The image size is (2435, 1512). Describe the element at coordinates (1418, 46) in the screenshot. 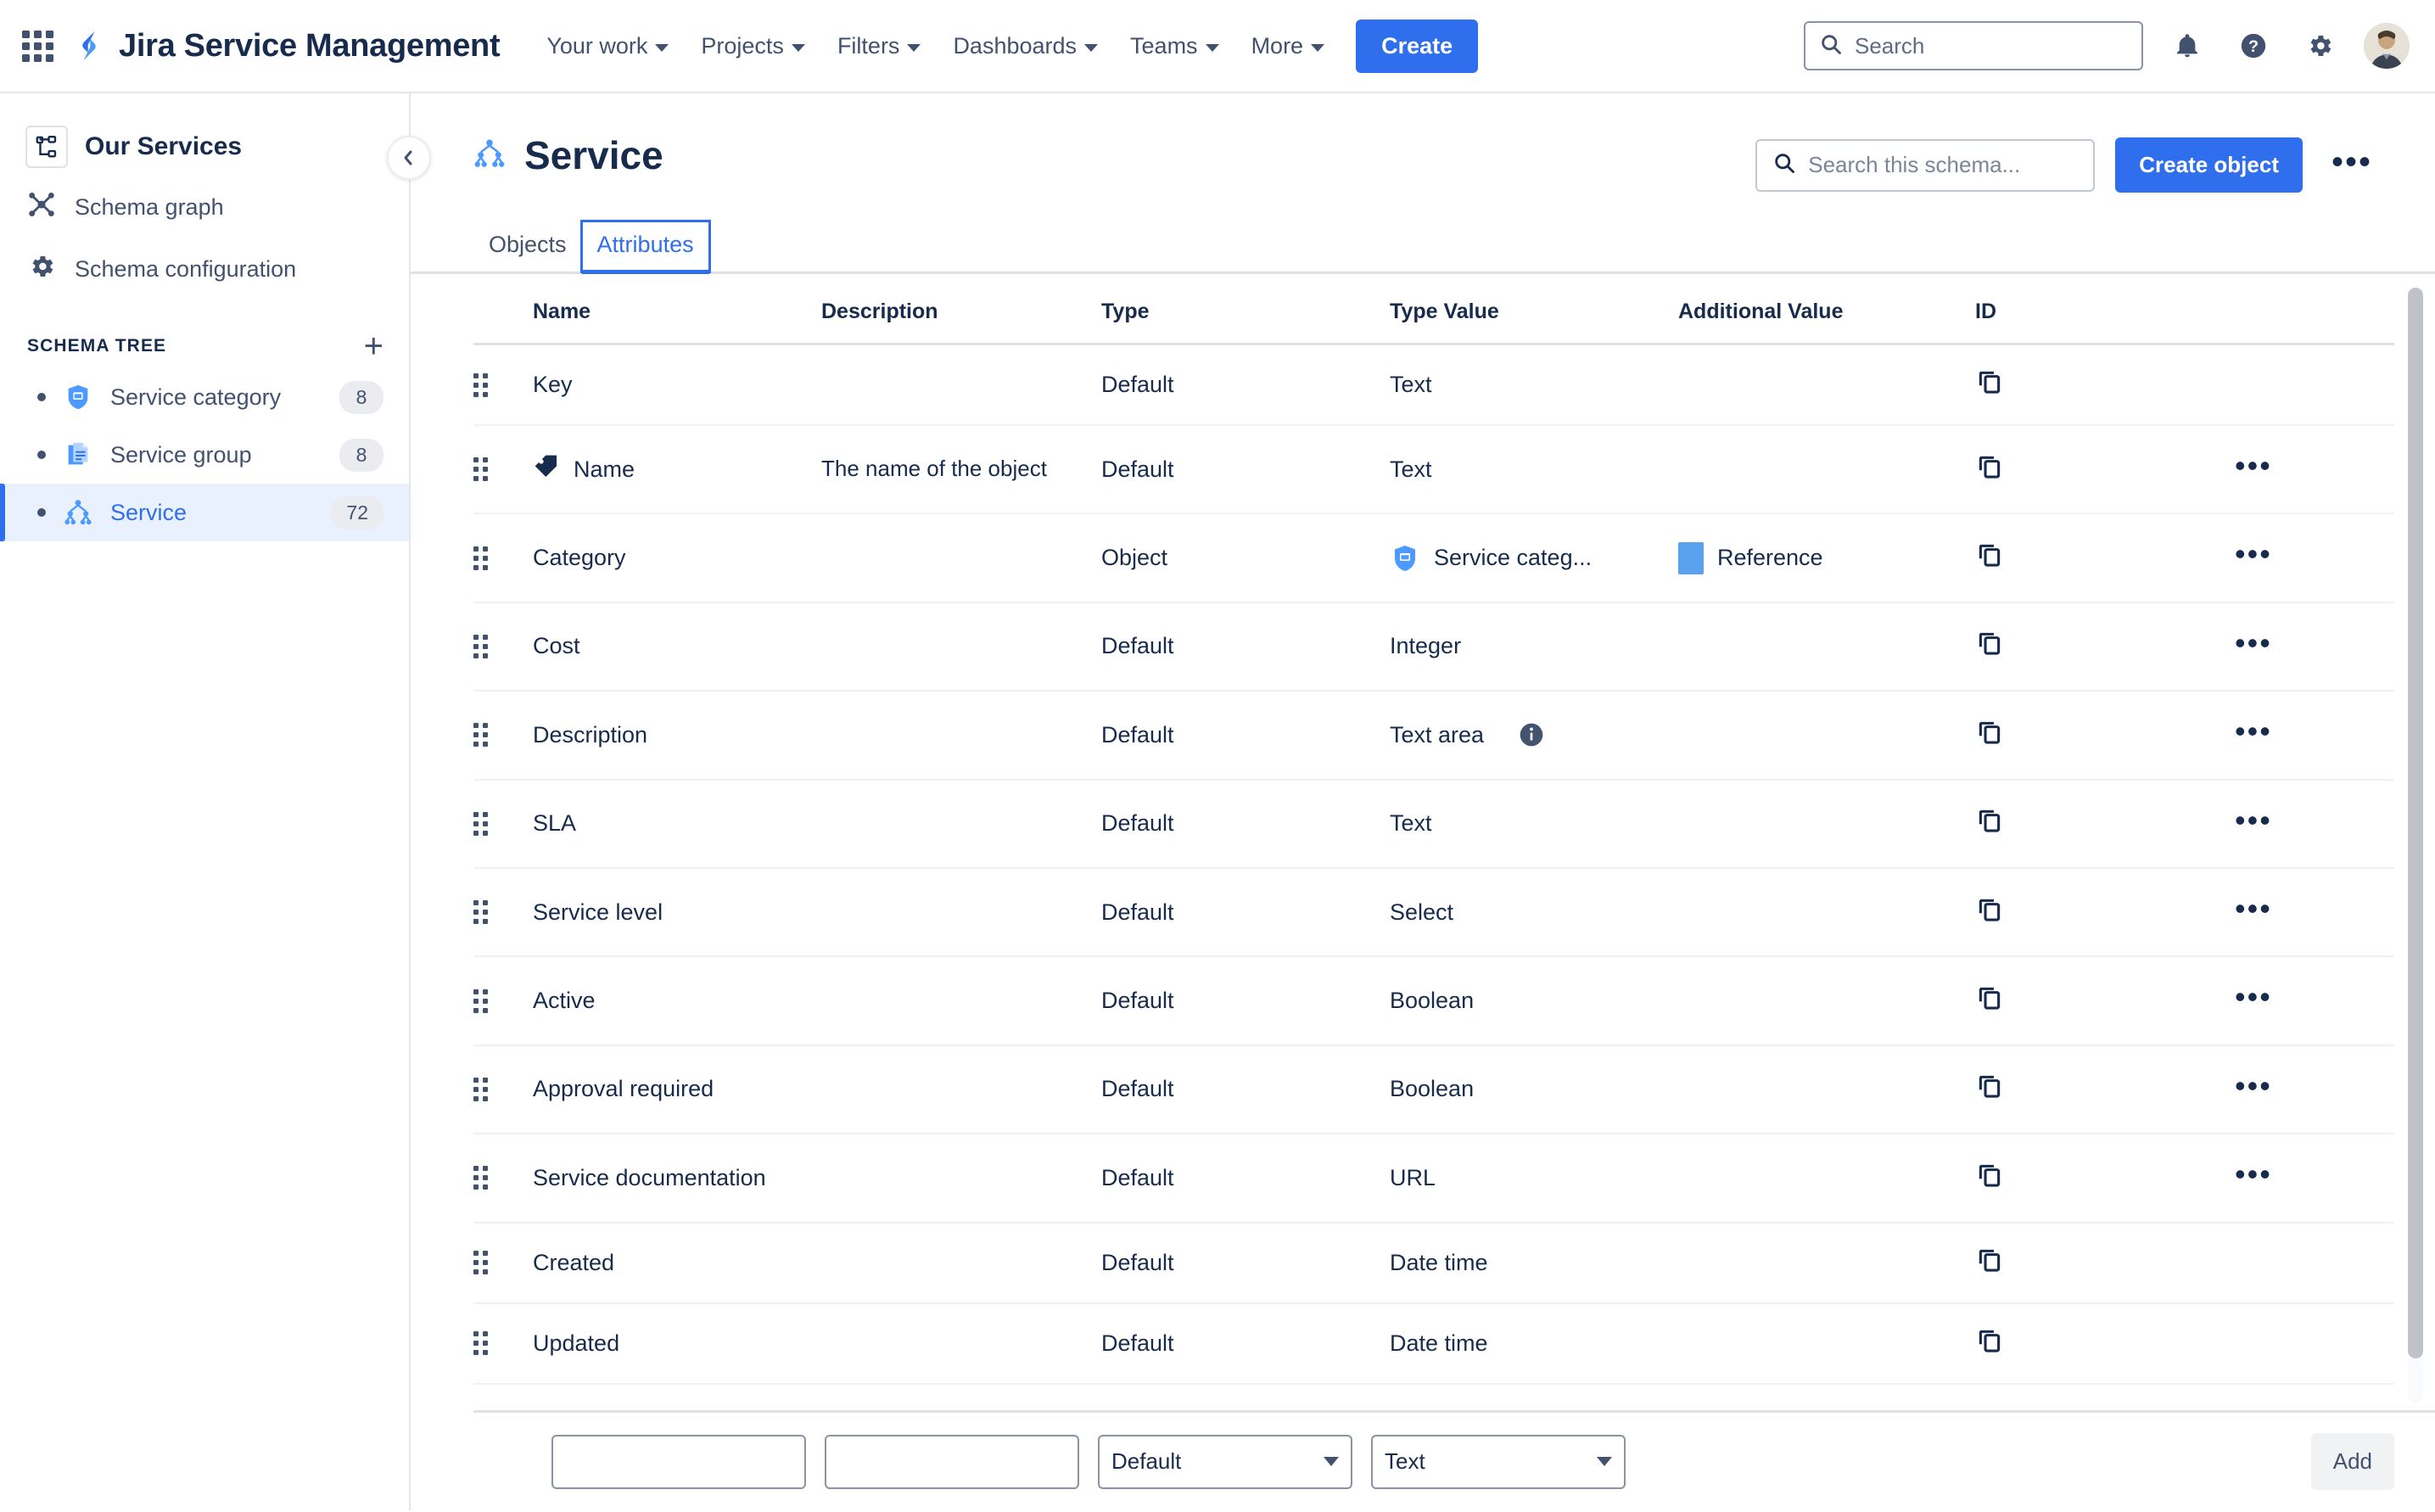

I see `create-button: Create` at that location.